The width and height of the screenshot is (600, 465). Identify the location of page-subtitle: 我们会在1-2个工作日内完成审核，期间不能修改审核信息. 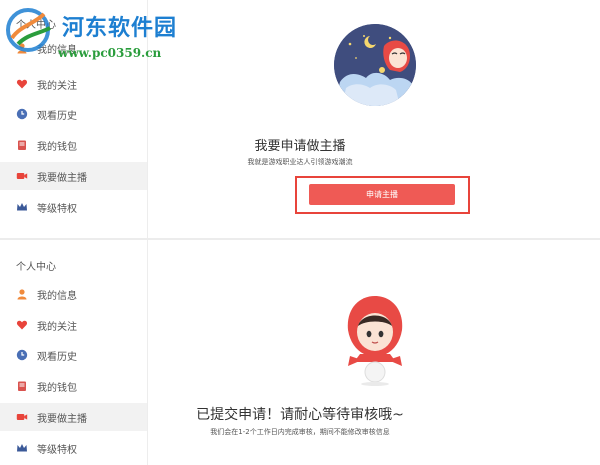
(300, 432).